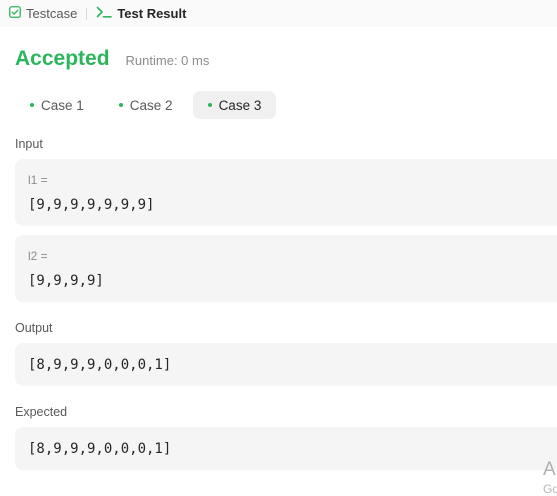 This screenshot has width=557, height=496. What do you see at coordinates (66, 281) in the screenshot?
I see `param-value: [9,9,9,9]` at bounding box center [66, 281].